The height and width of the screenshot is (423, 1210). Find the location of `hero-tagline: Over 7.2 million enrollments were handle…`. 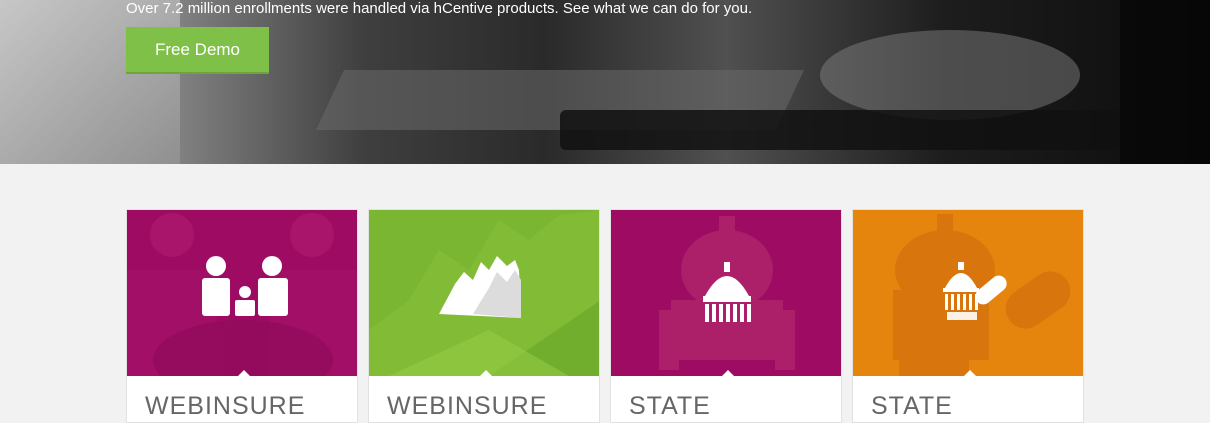

hero-tagline: Over 7.2 million enrollments were handle… is located at coordinates (439, 8).